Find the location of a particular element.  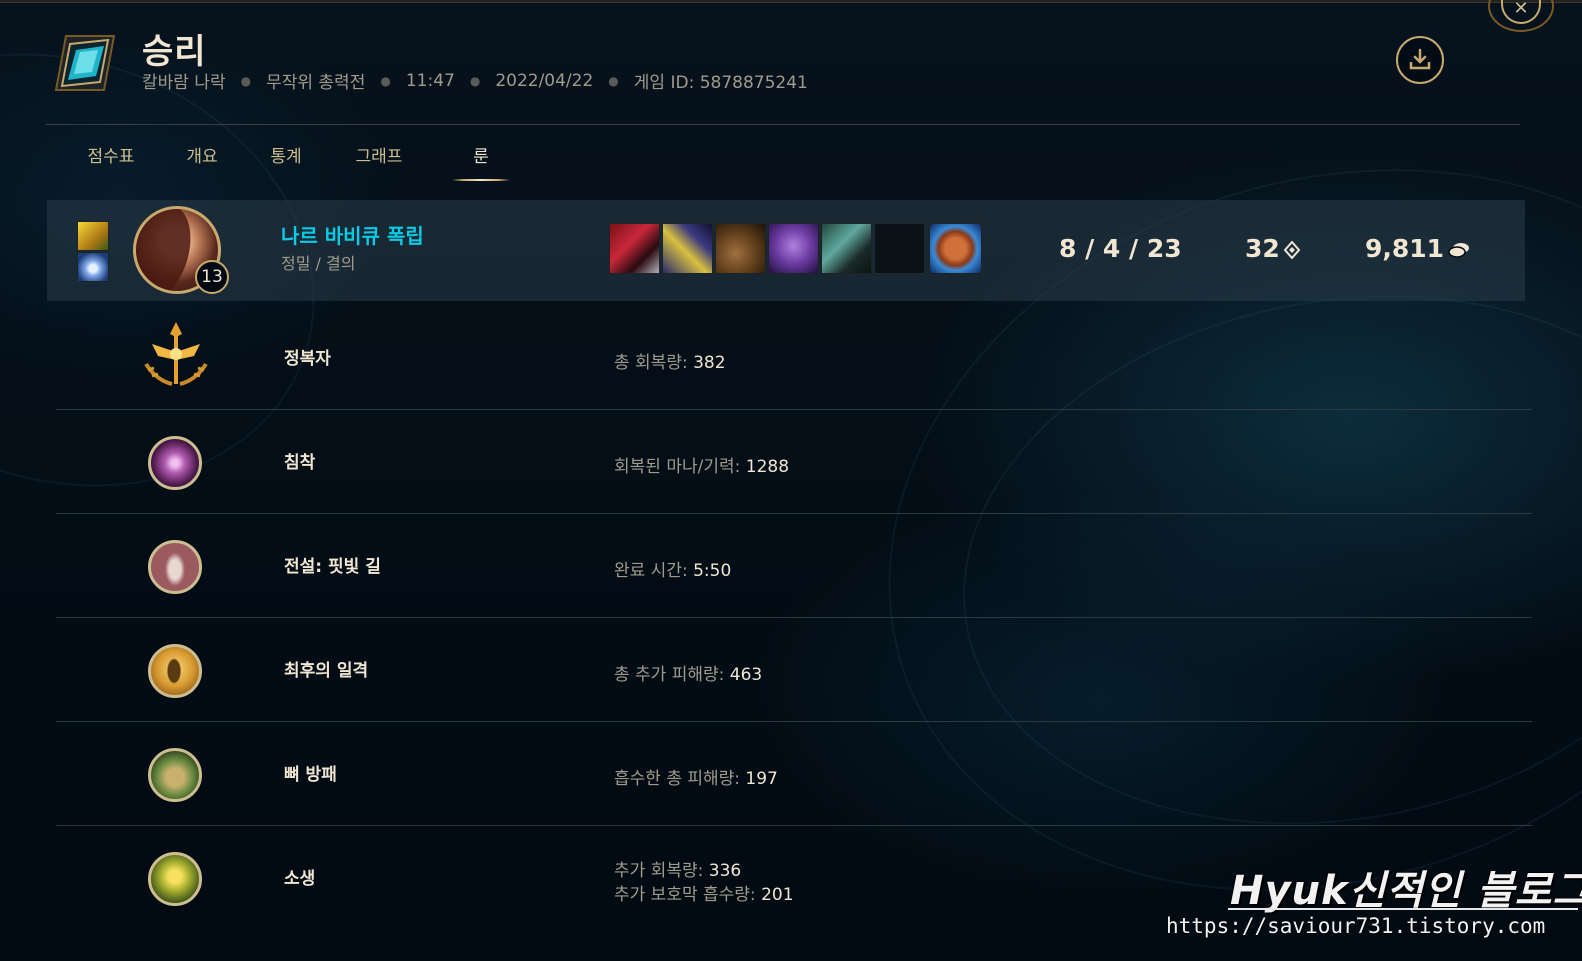

header-divider is located at coordinates (783, 124).